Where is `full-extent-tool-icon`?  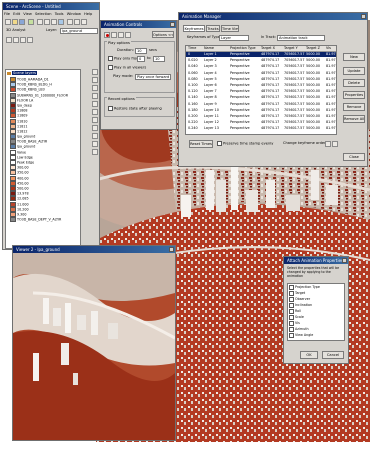 full-extent-tool-icon is located at coordinates (95, 136).